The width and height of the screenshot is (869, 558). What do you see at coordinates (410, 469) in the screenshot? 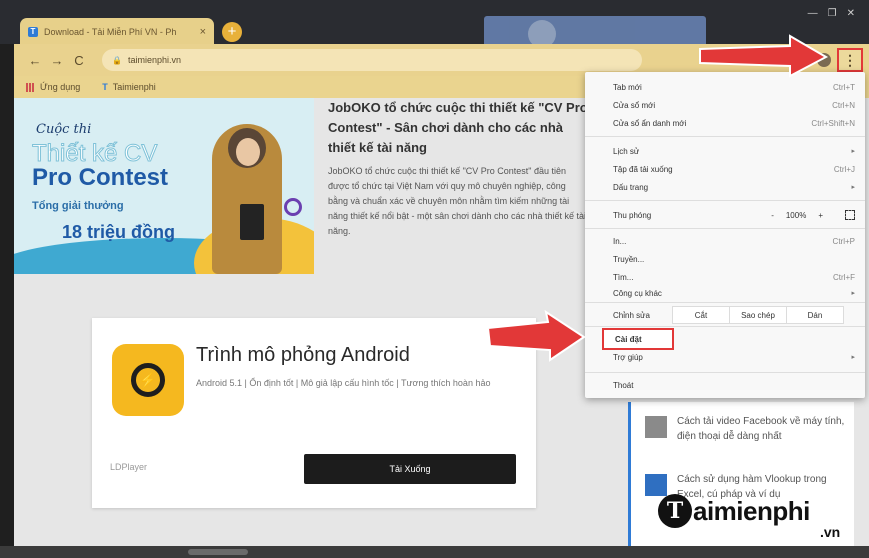
I see `download-button: Tải Xuống` at bounding box center [410, 469].